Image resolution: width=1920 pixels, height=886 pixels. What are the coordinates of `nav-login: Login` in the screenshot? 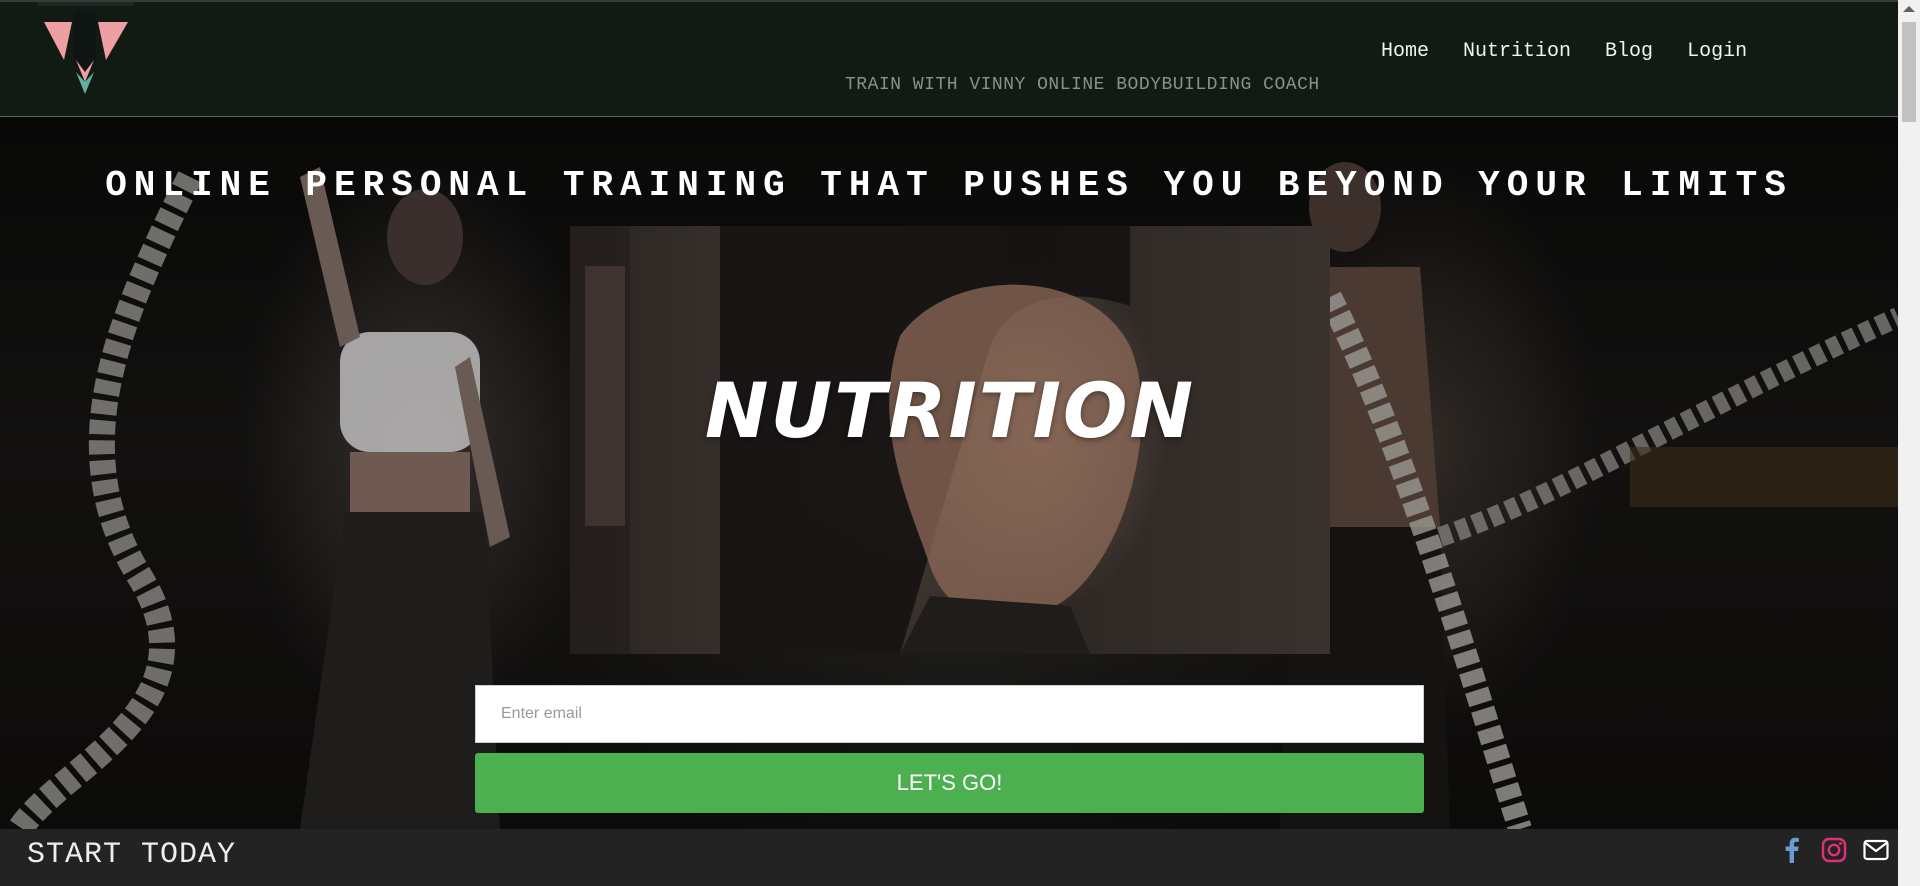 It's located at (1717, 51).